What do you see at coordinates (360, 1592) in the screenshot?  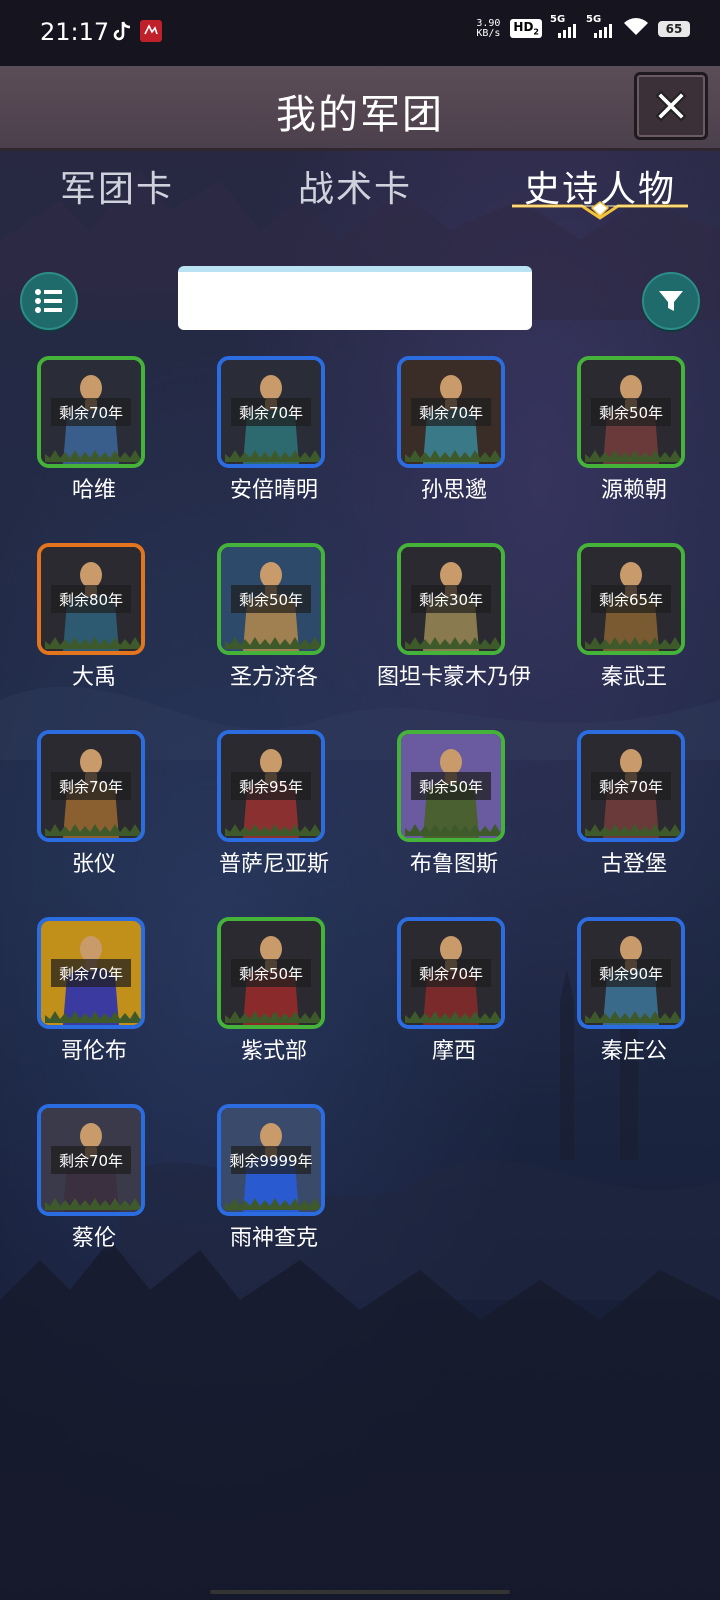 I see `home-indicator` at bounding box center [360, 1592].